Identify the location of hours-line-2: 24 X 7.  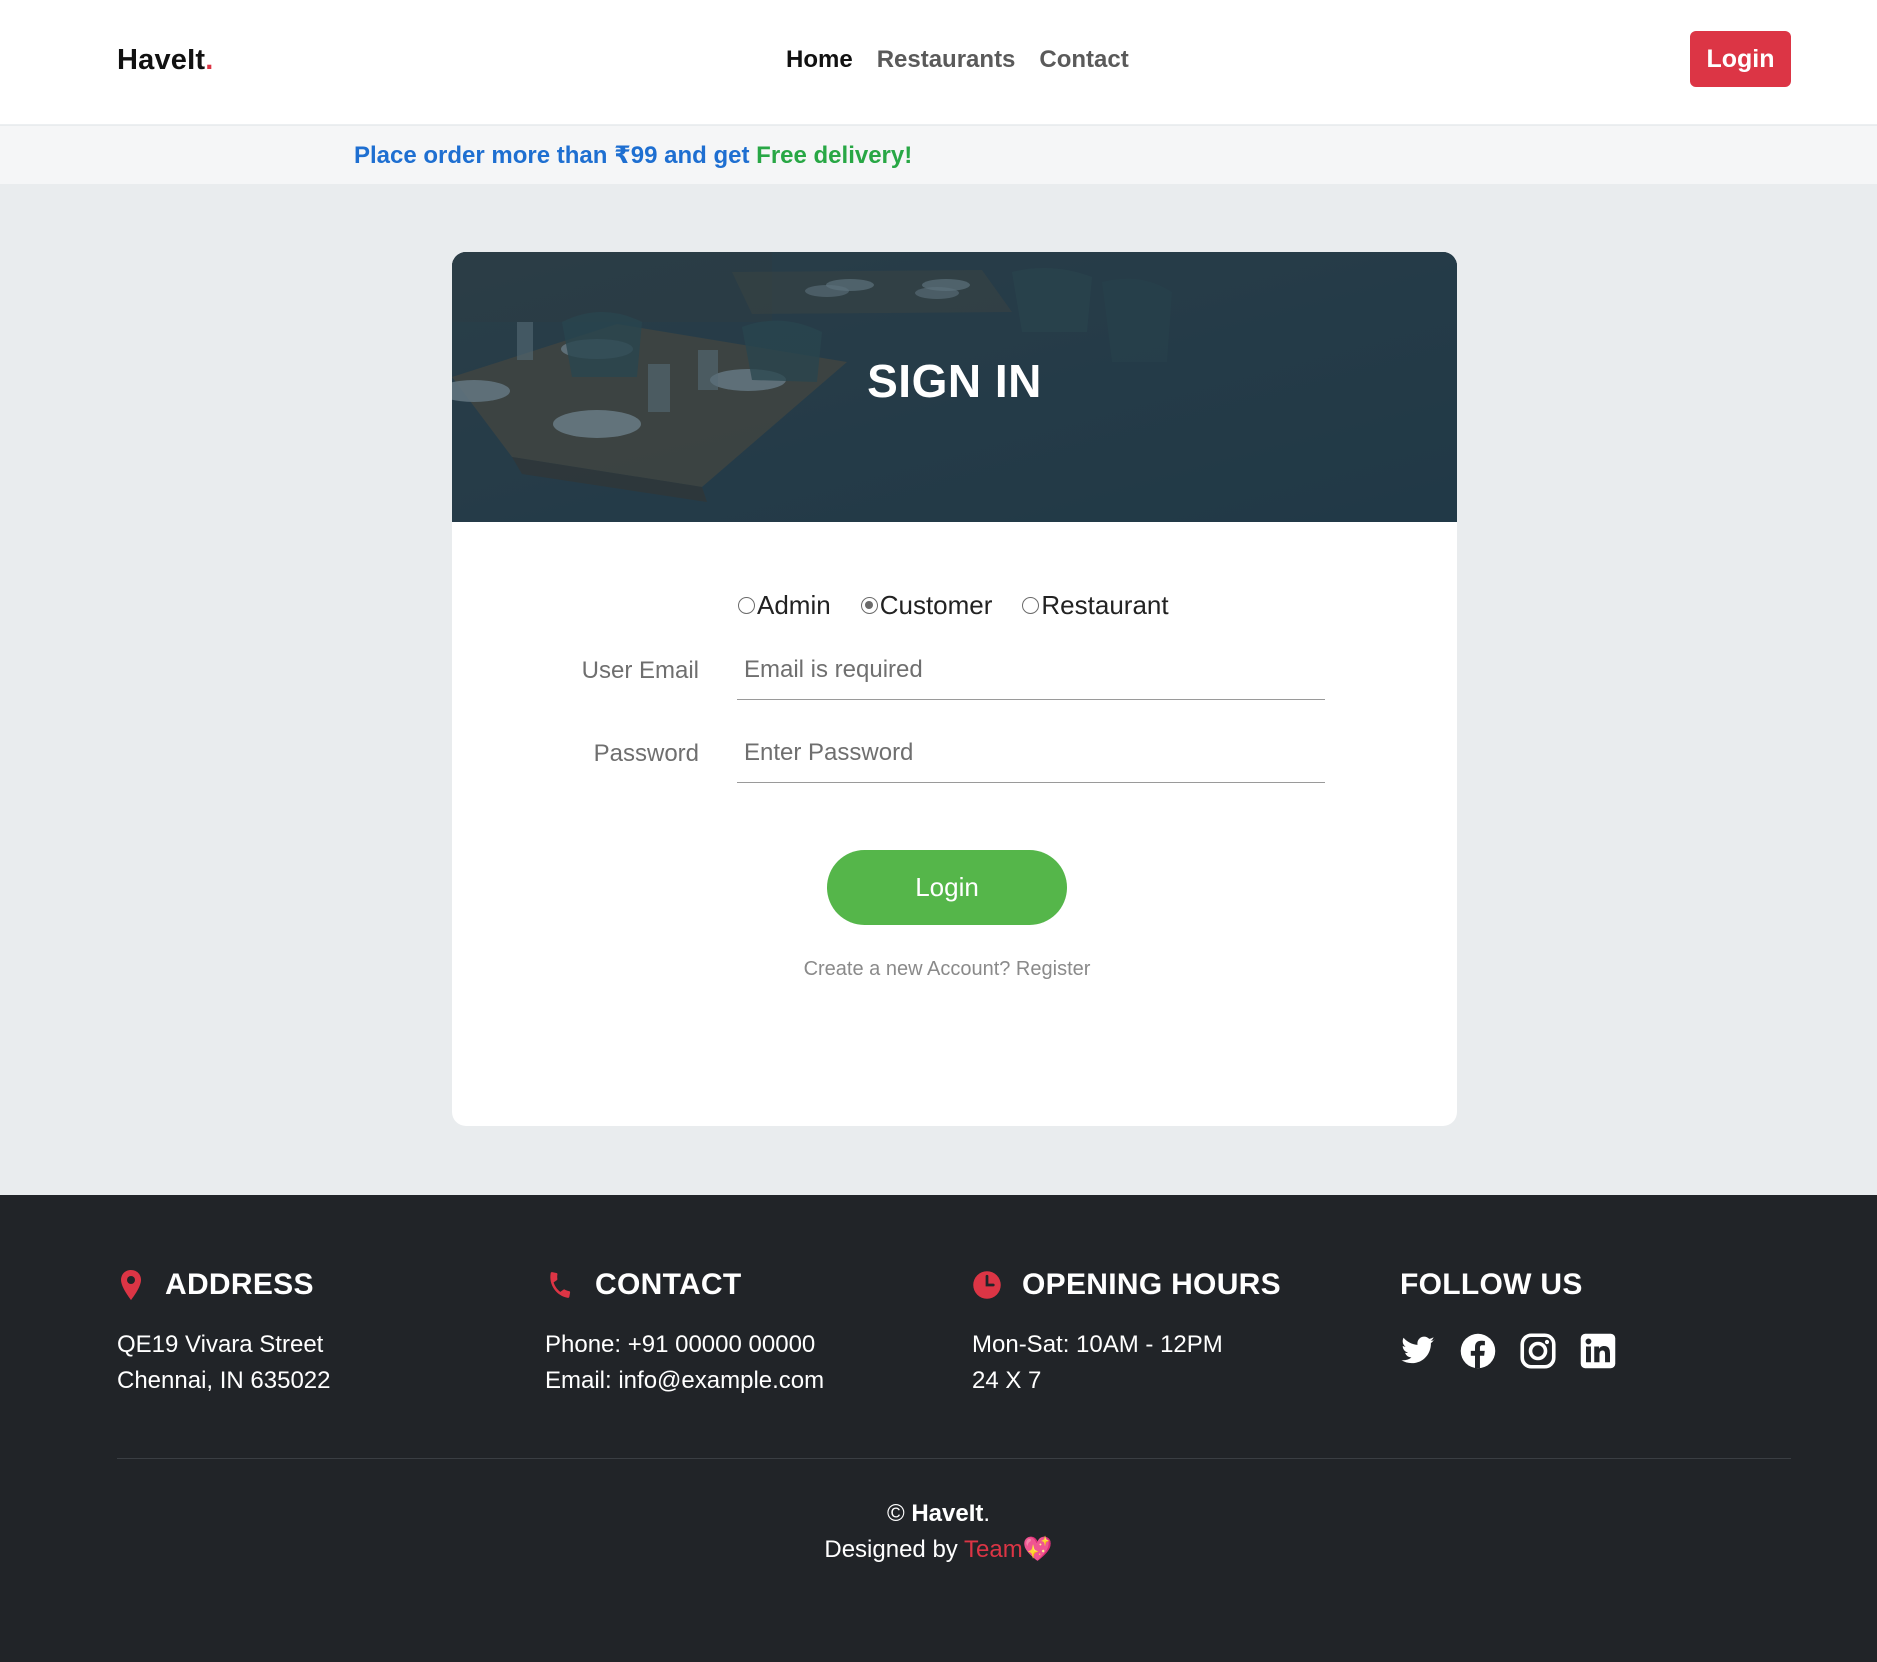
(1007, 1380).